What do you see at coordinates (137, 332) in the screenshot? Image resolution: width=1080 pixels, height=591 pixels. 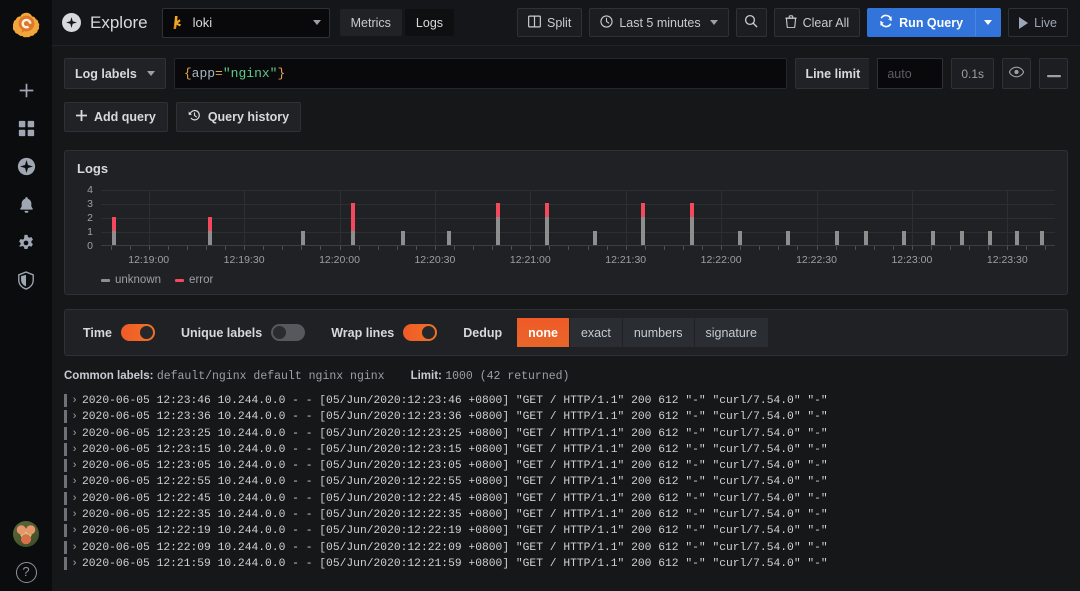 I see `time-toggle` at bounding box center [137, 332].